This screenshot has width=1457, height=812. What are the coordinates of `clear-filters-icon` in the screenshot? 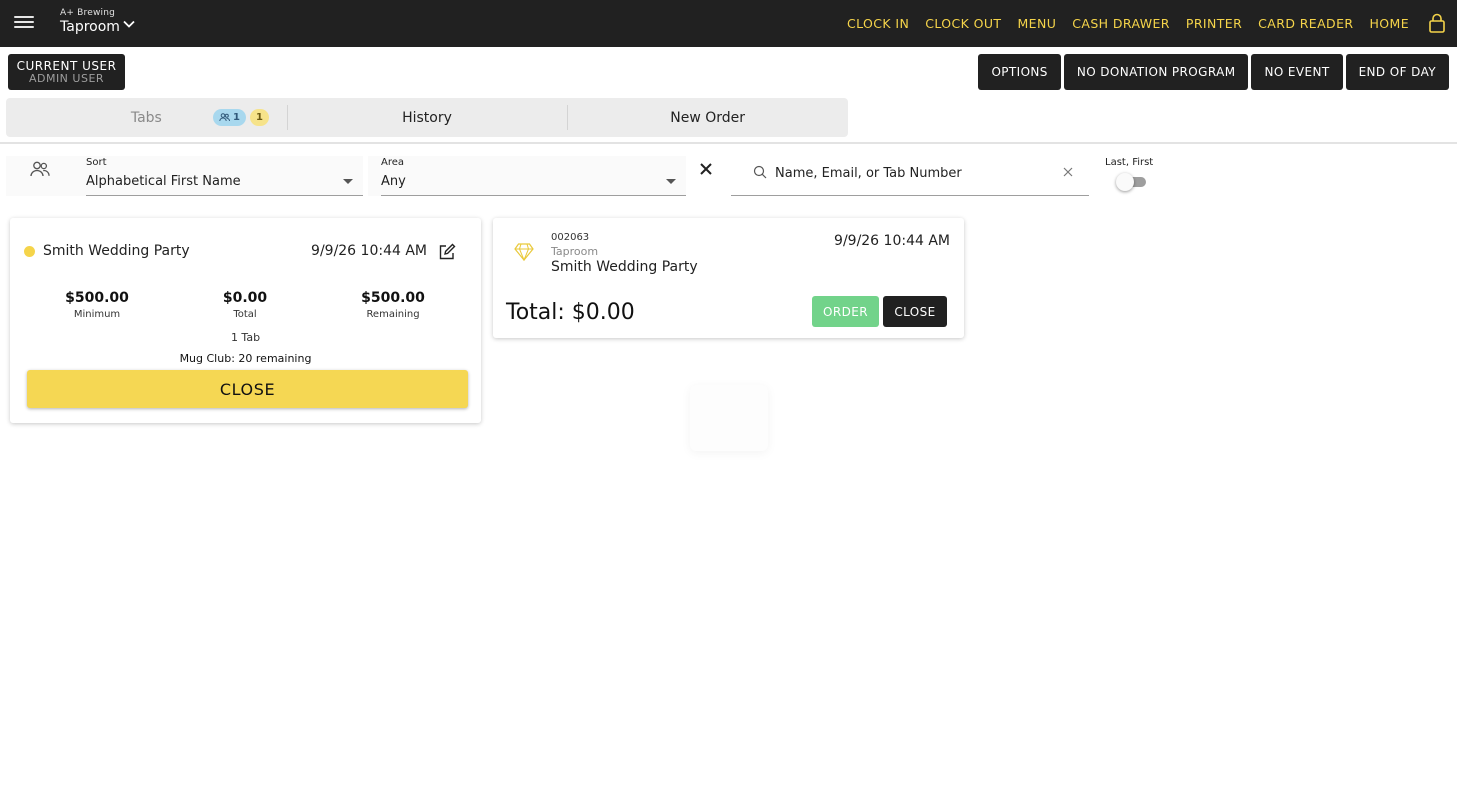 It's located at (706, 169).